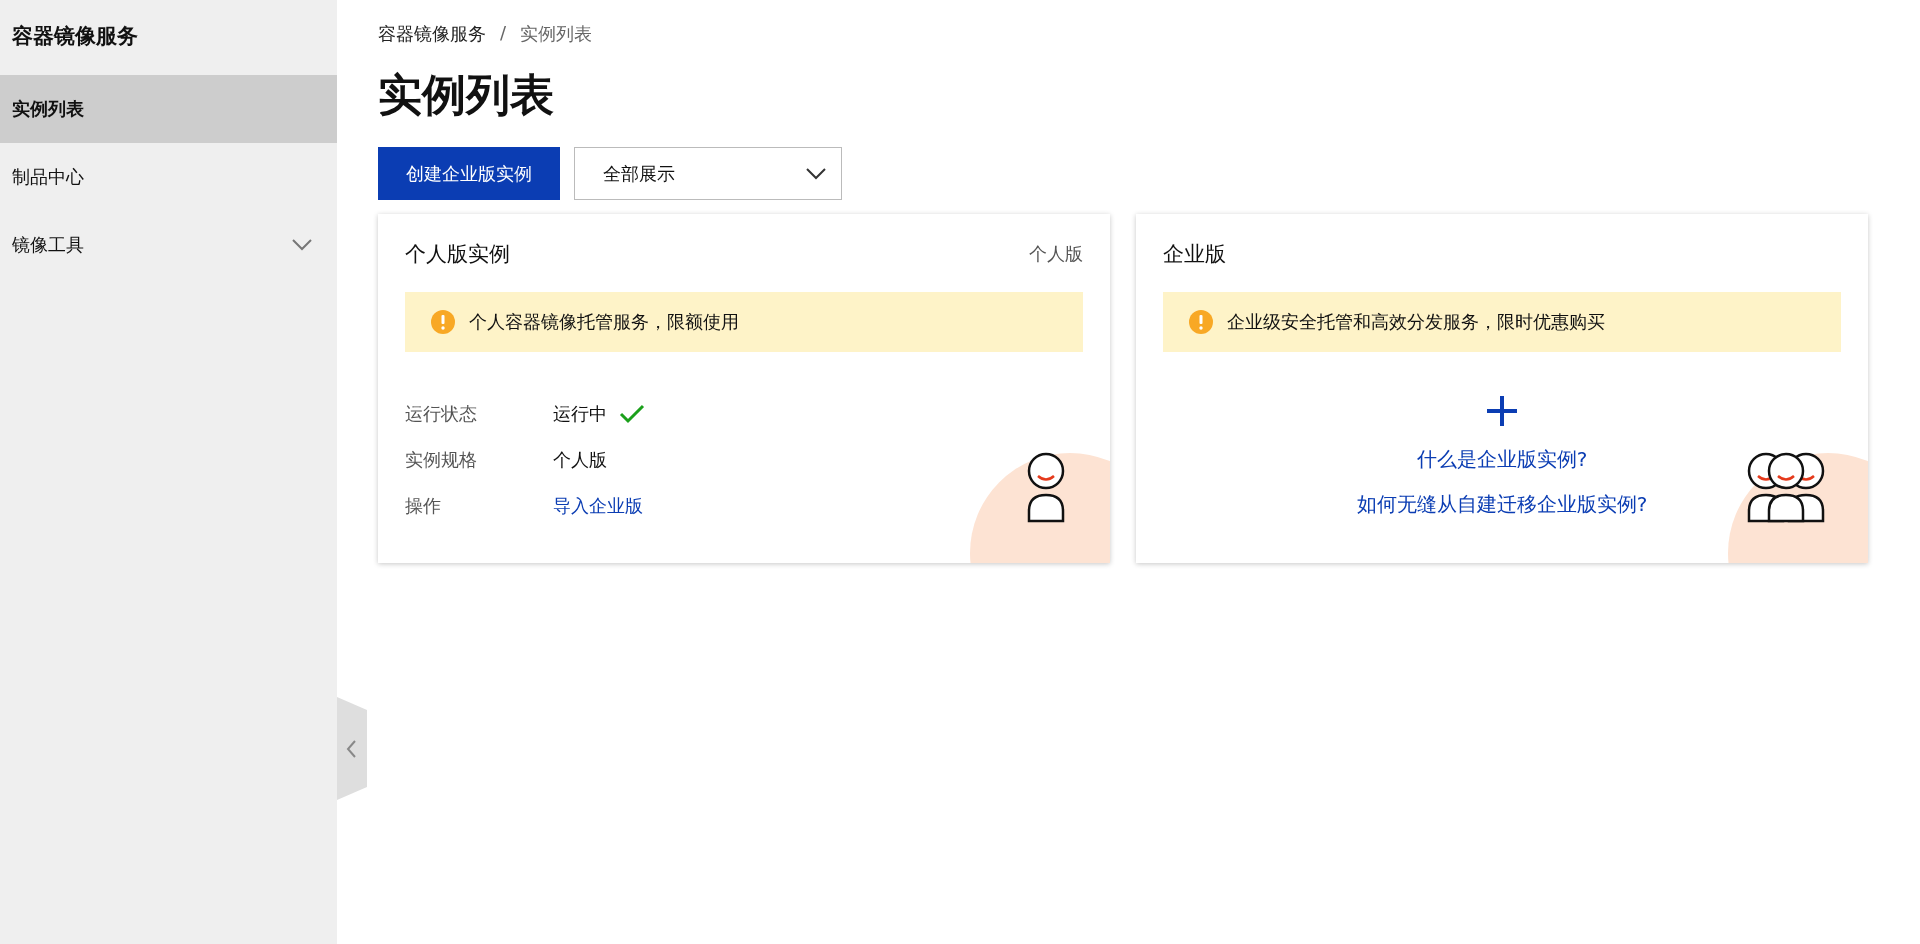 This screenshot has height=944, width=1920. Describe the element at coordinates (1056, 254) in the screenshot. I see `edition-label: 个人版` at that location.